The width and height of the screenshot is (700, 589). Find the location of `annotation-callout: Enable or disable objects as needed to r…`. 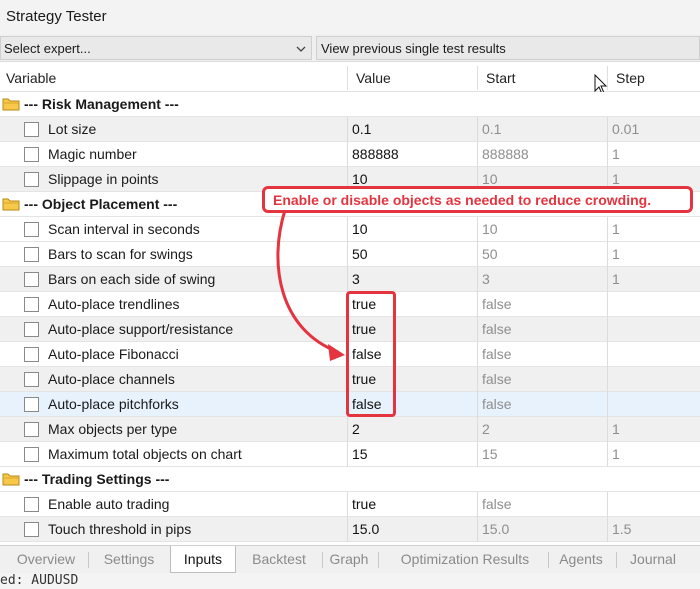

annotation-callout: Enable or disable objects as needed to r… is located at coordinates (477, 199).